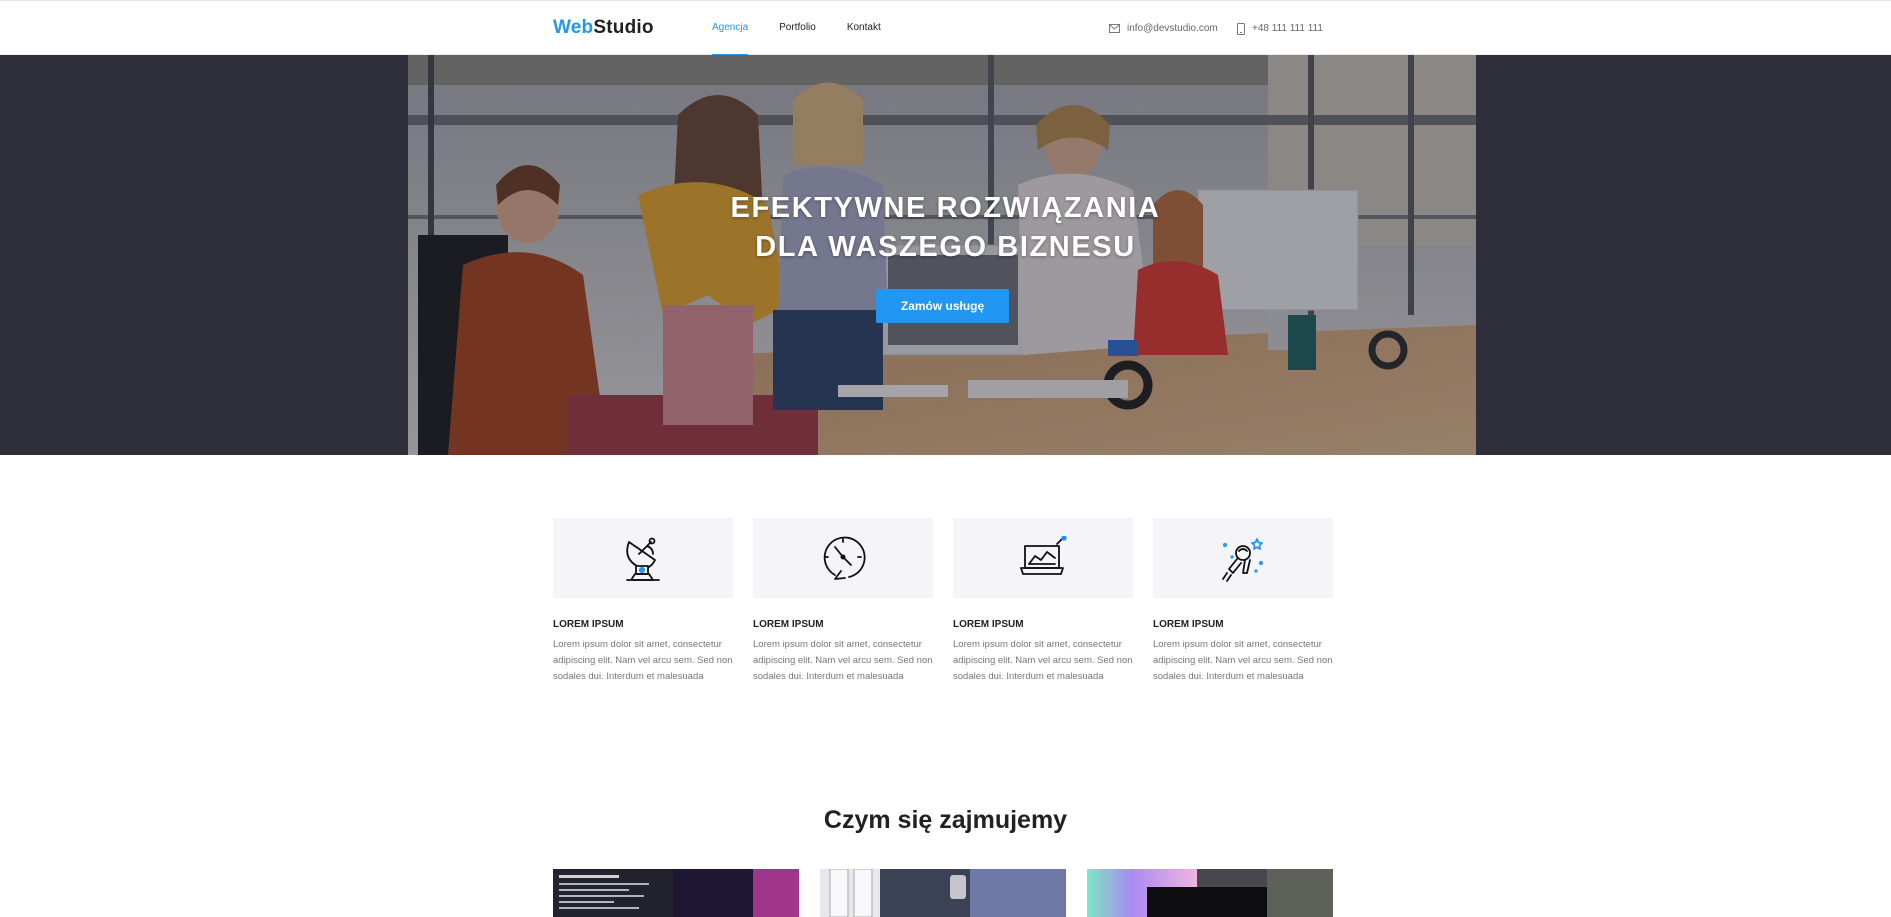  What do you see at coordinates (942, 306) in the screenshot?
I see `order-service-button: Zamów usługę` at bounding box center [942, 306].